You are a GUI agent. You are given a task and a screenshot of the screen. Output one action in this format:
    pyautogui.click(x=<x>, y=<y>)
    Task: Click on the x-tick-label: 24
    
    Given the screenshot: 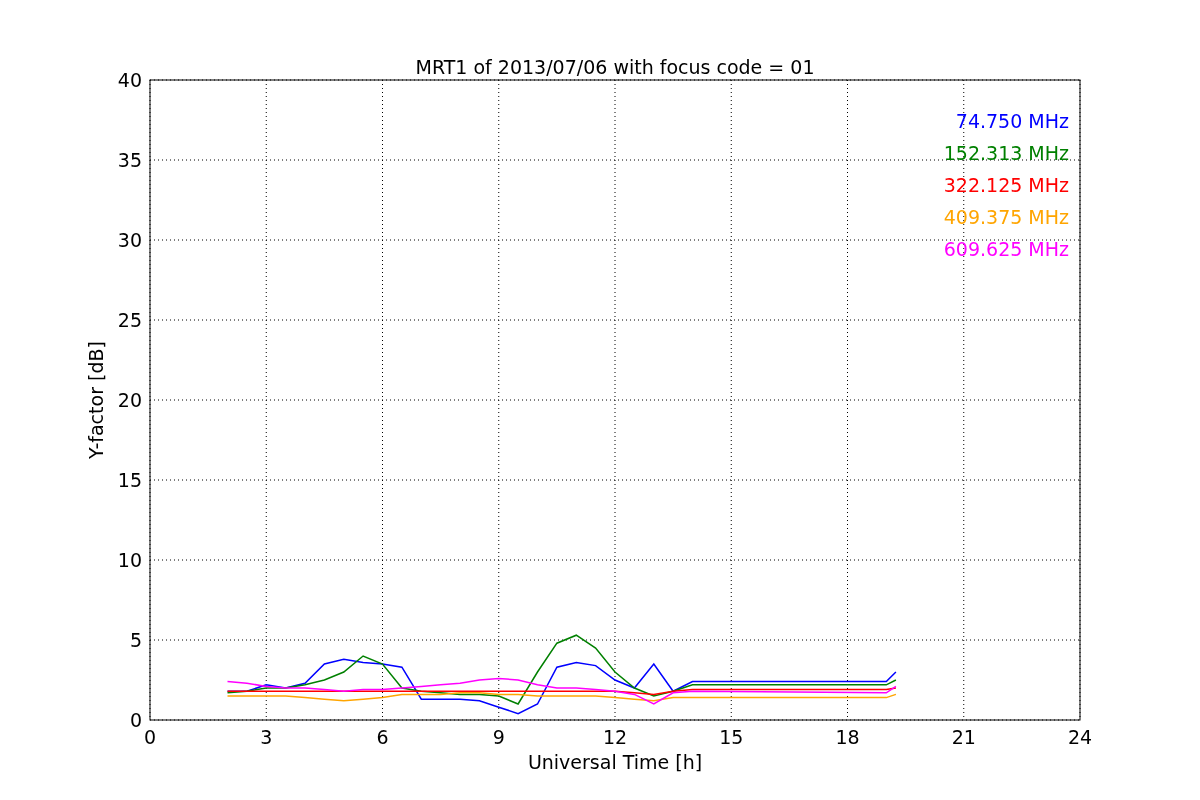 What is the action you would take?
    pyautogui.click(x=1080, y=737)
    